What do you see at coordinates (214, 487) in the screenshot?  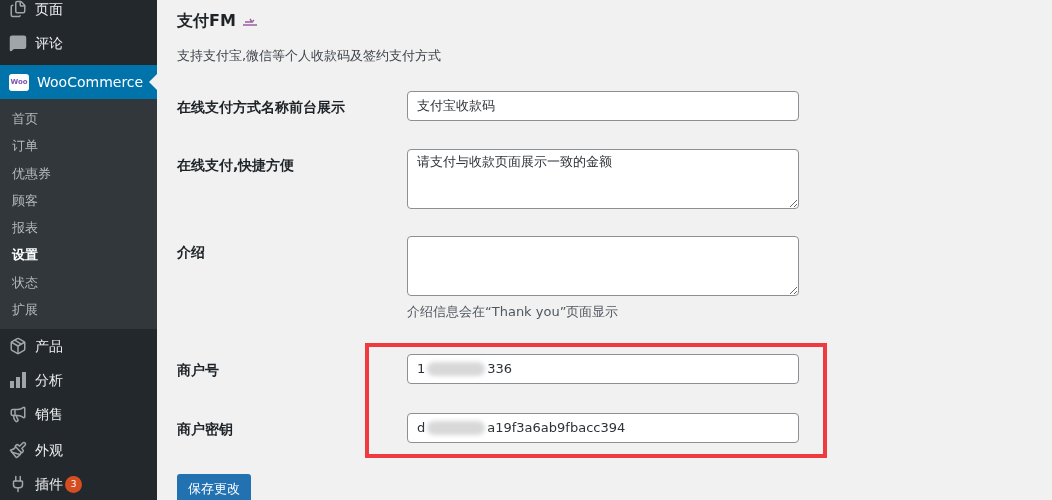 I see `save-button: 保存更改` at bounding box center [214, 487].